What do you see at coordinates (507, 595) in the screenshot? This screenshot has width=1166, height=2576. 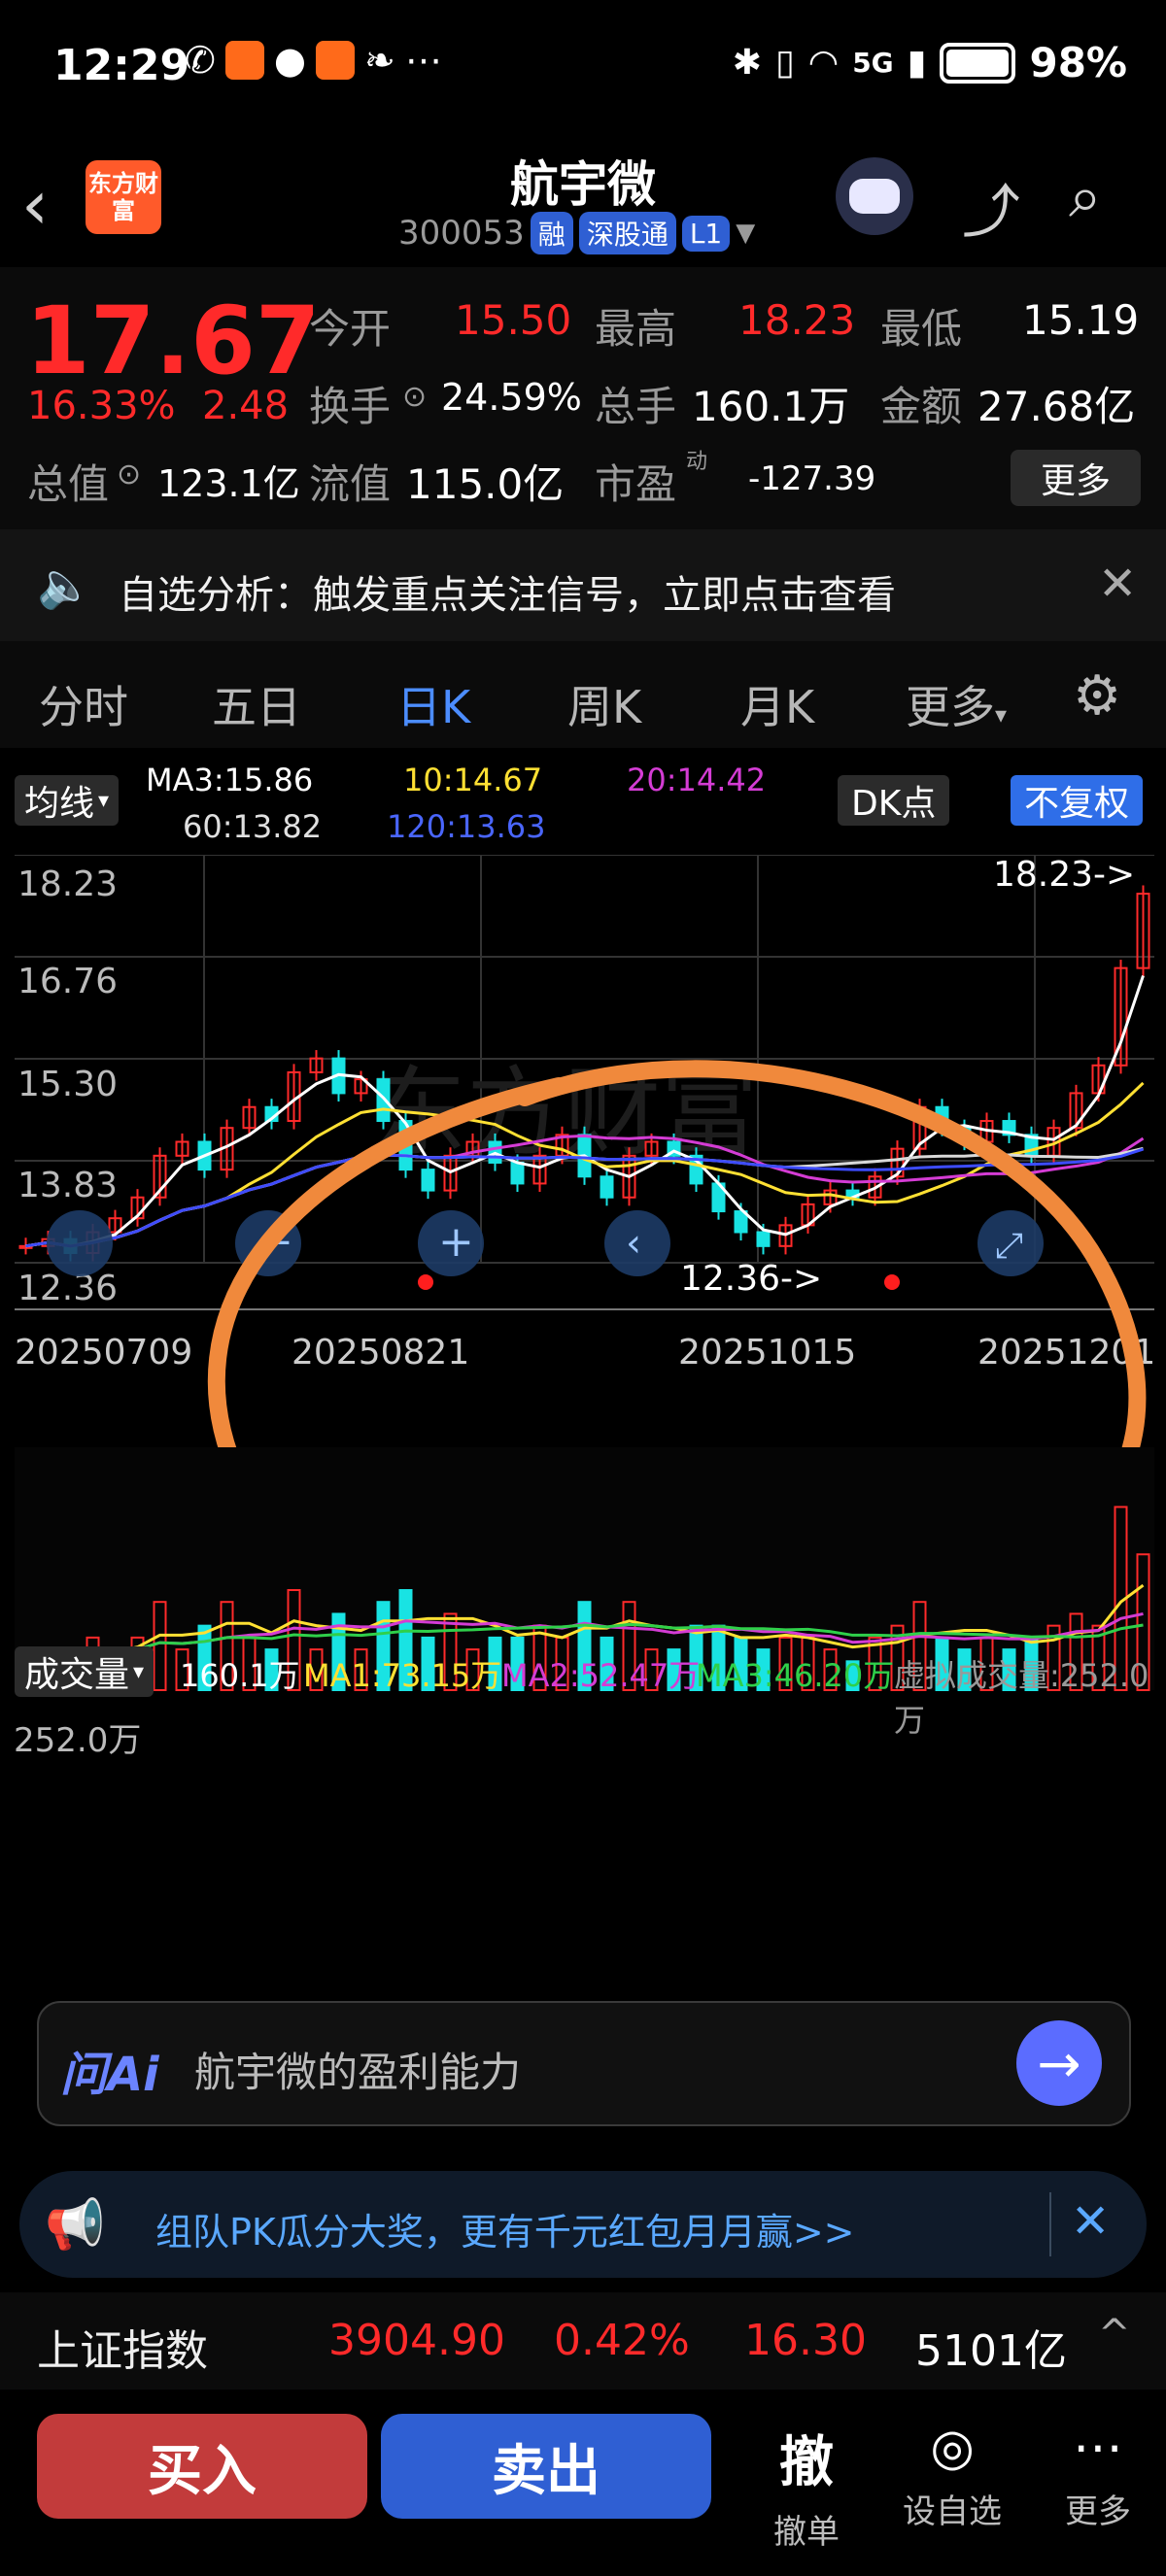 I see `notice-text: 自选分析：触发重点关注信号，立即点击查看` at bounding box center [507, 595].